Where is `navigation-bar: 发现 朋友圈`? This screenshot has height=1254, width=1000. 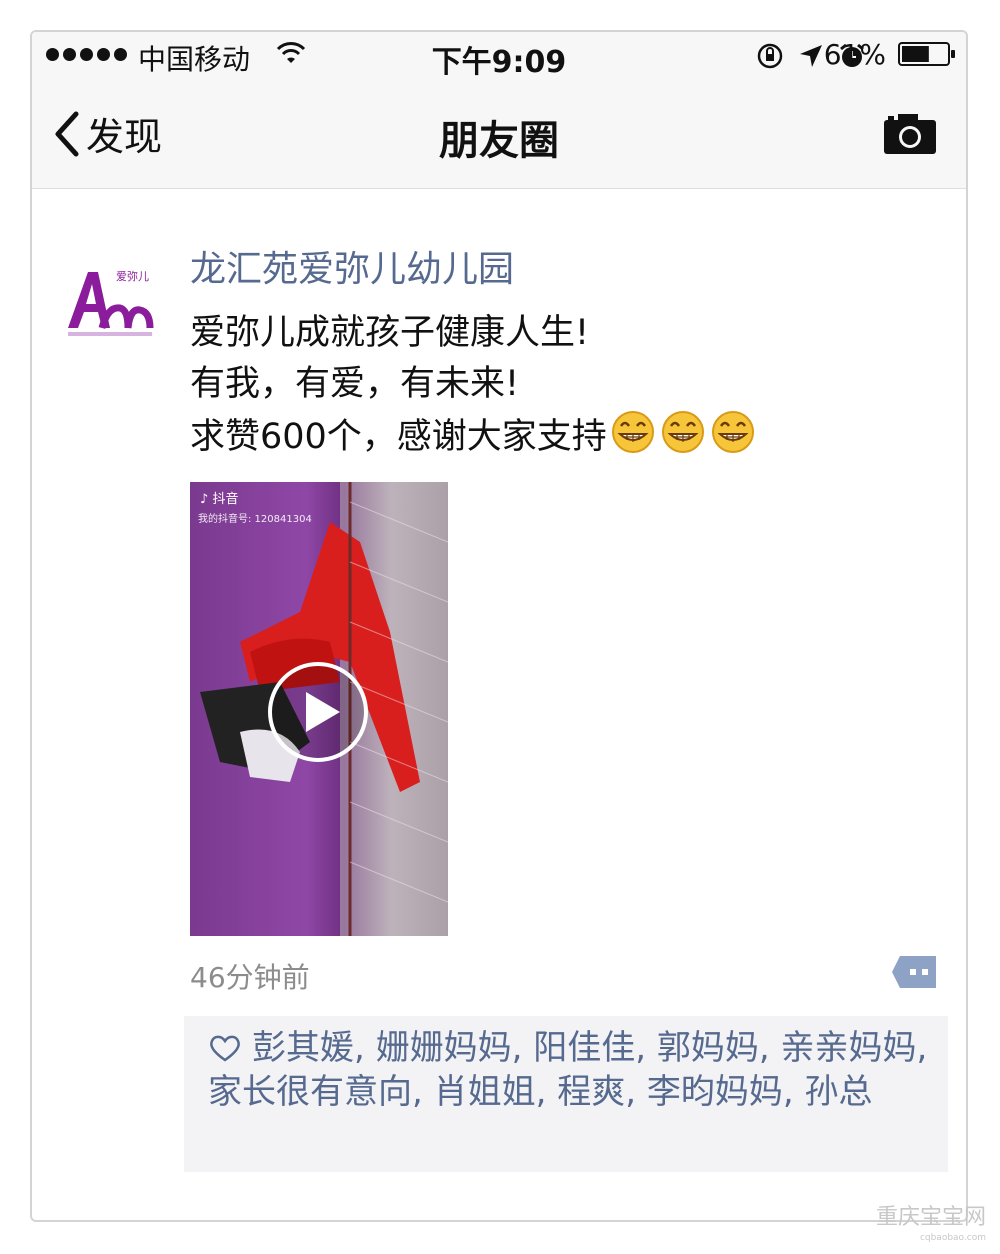
navigation-bar: 发现 朋友圈 is located at coordinates (499, 133).